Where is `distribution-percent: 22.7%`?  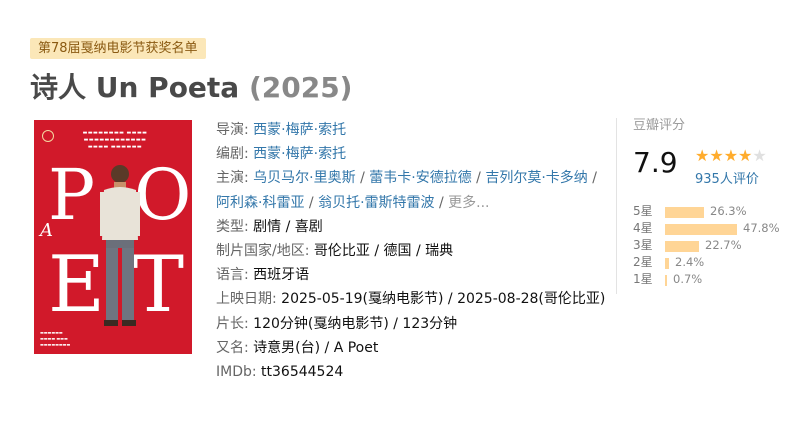 distribution-percent: 22.7% is located at coordinates (723, 245).